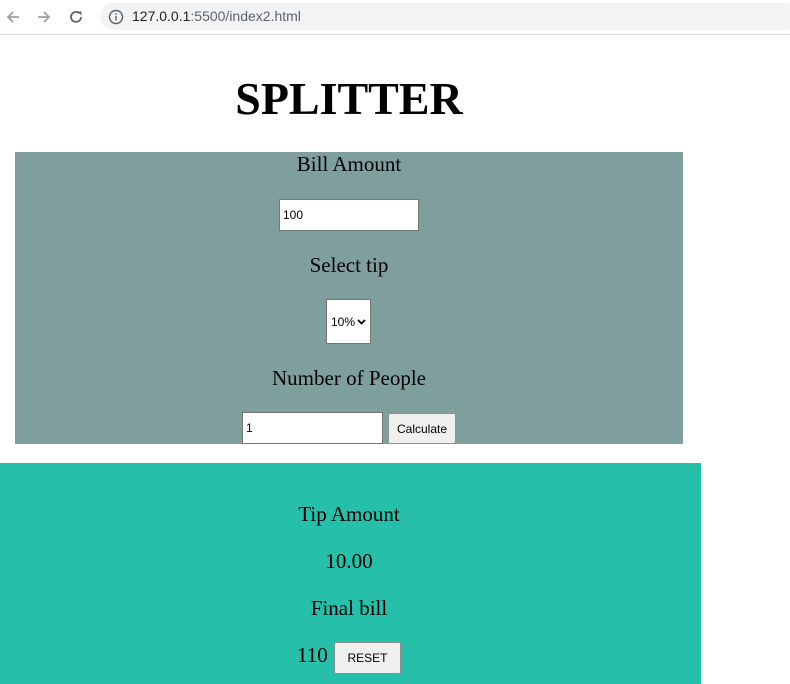 The height and width of the screenshot is (684, 790). I want to click on url-host: 127.0.0.1, so click(161, 16).